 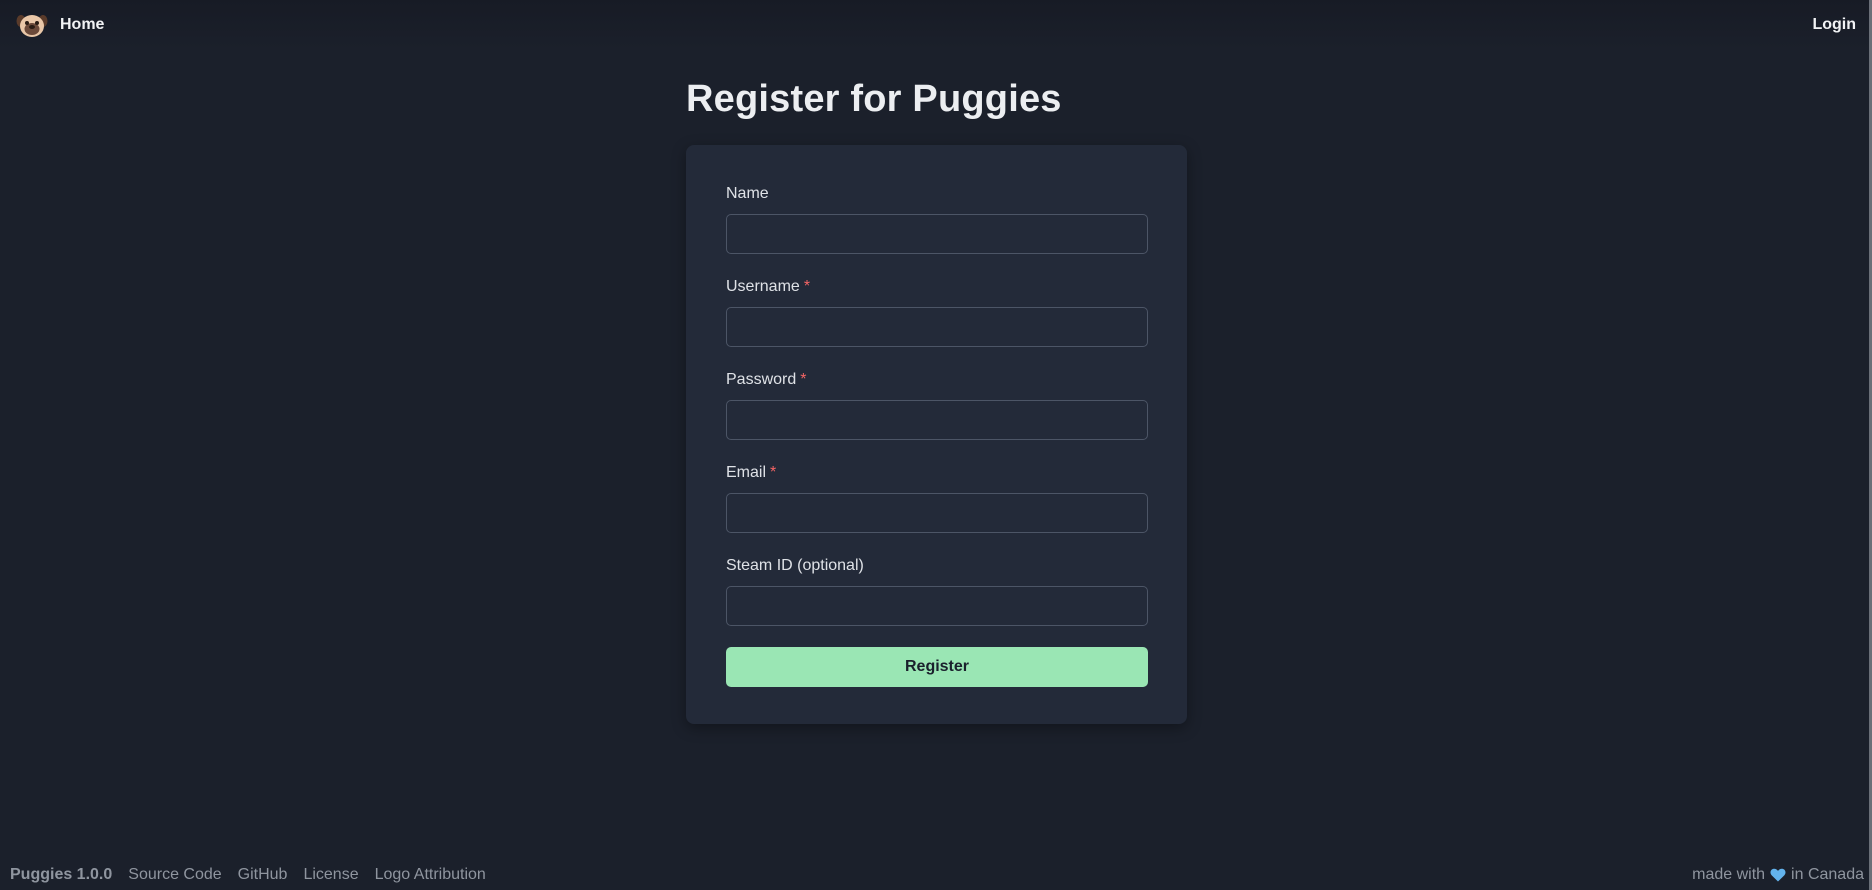 I want to click on top-navbar: Home Login, so click(x=935, y=25).